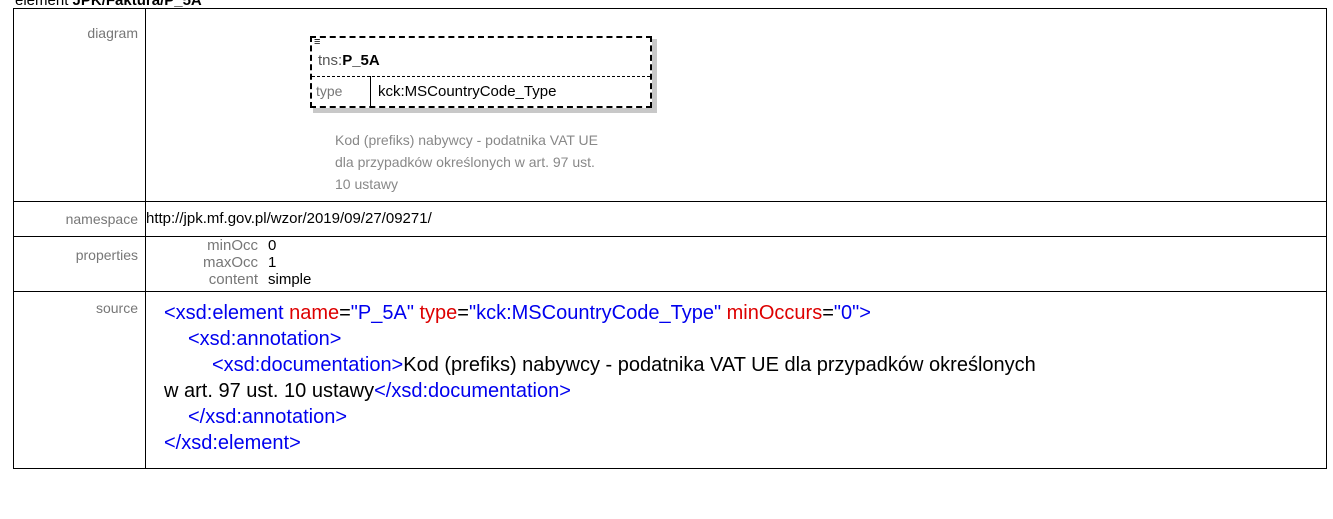 The width and height of the screenshot is (1333, 519). I want to click on diagram-label: diagram, so click(79, 105).